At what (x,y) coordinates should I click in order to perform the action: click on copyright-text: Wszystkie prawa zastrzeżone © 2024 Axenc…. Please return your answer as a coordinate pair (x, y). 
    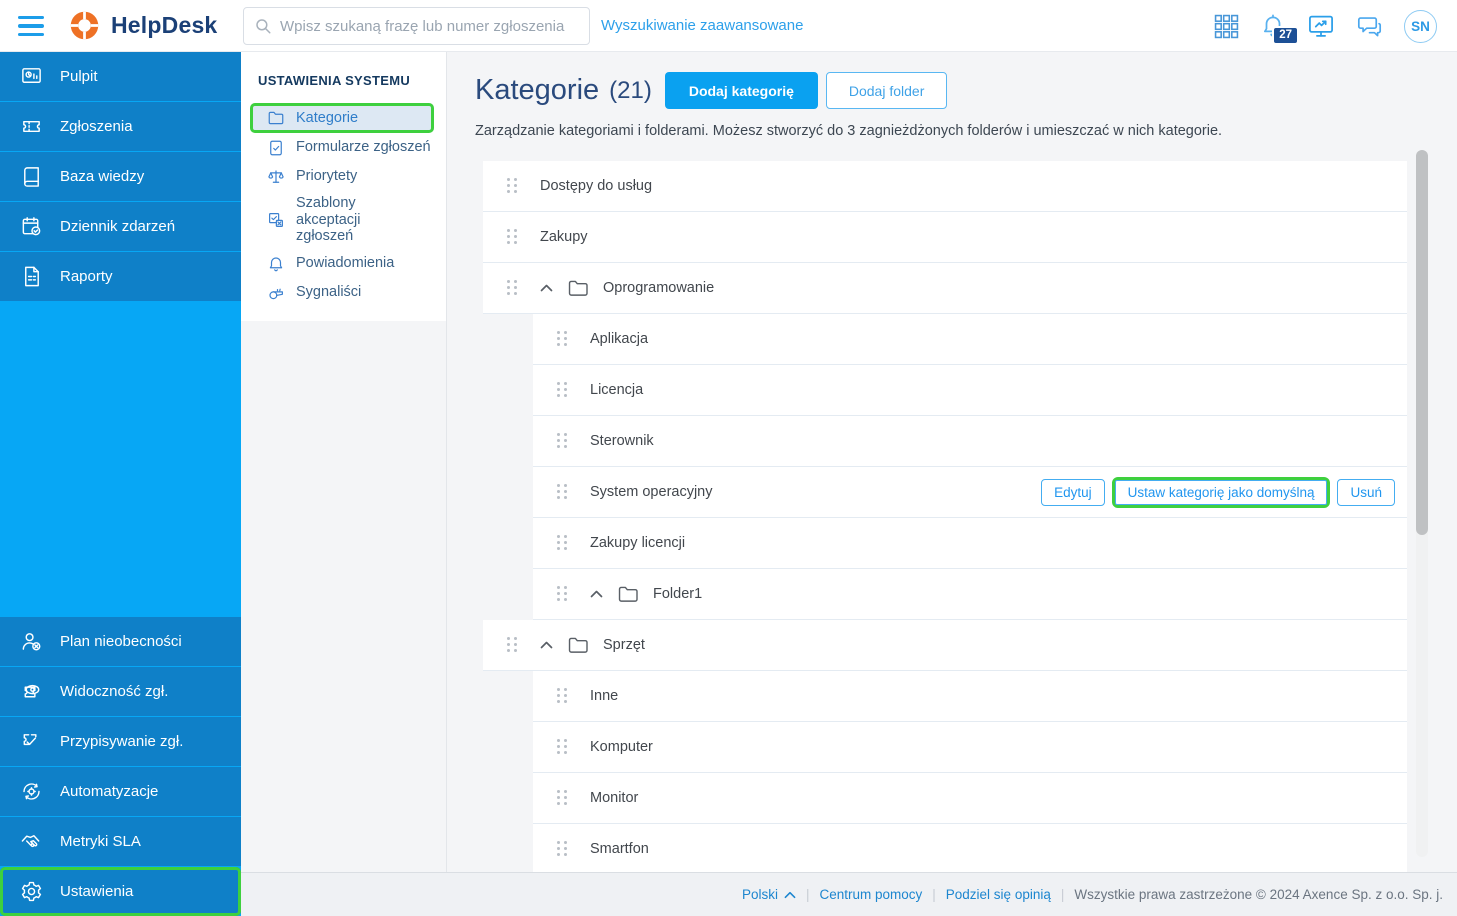
    Looking at the image, I should click on (1258, 894).